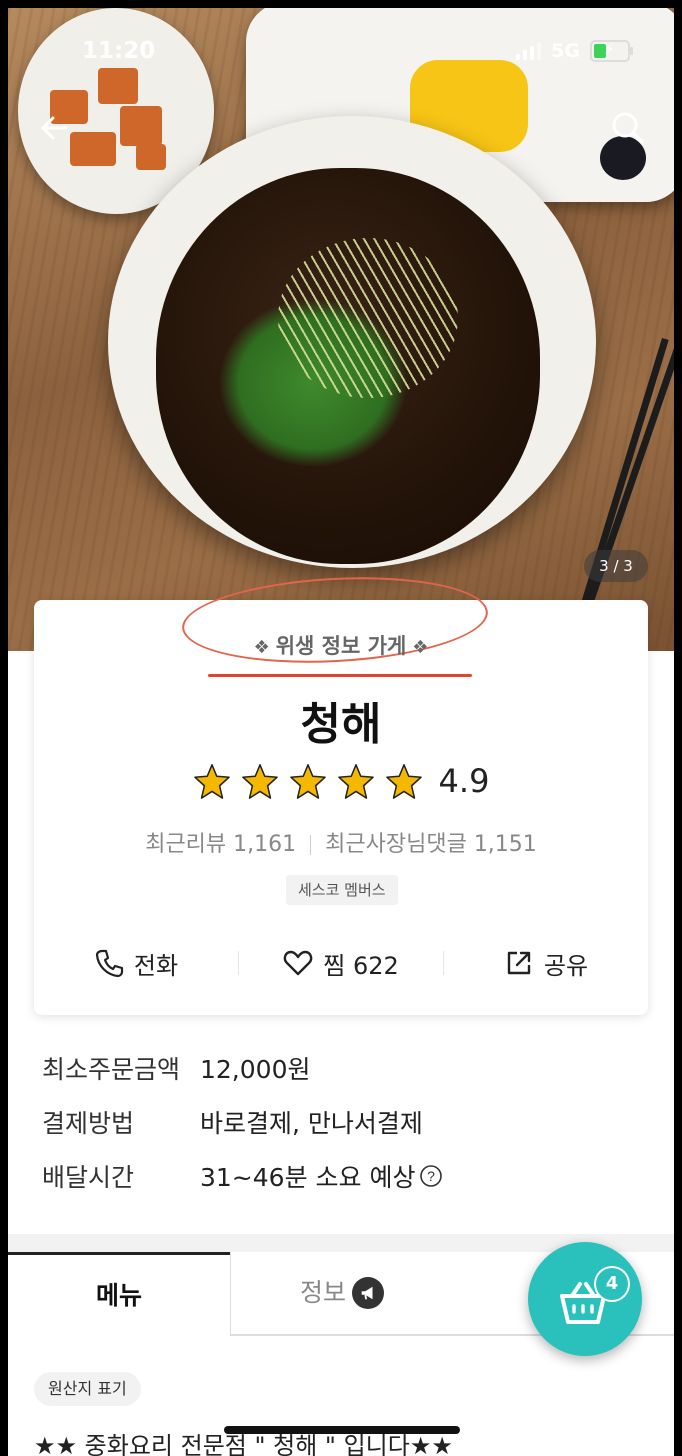 This screenshot has height=1456, width=682. What do you see at coordinates (361, 965) in the screenshot?
I see `like-label: 찜 622` at bounding box center [361, 965].